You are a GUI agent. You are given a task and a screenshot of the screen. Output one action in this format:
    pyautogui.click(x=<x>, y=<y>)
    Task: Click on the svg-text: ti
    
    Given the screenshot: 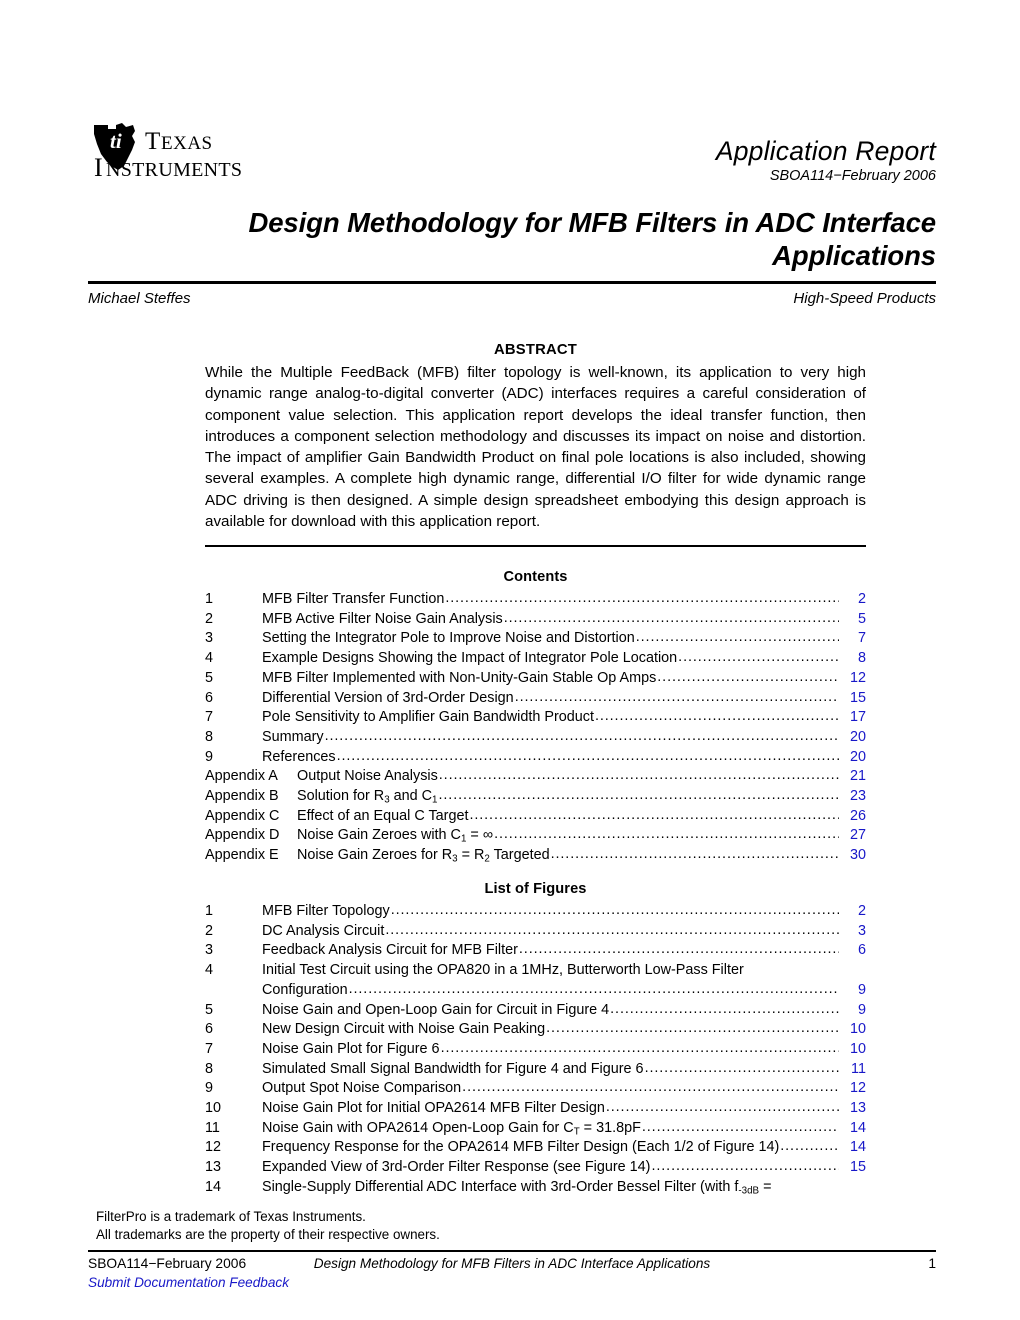 What is the action you would take?
    pyautogui.click(x=116, y=141)
    